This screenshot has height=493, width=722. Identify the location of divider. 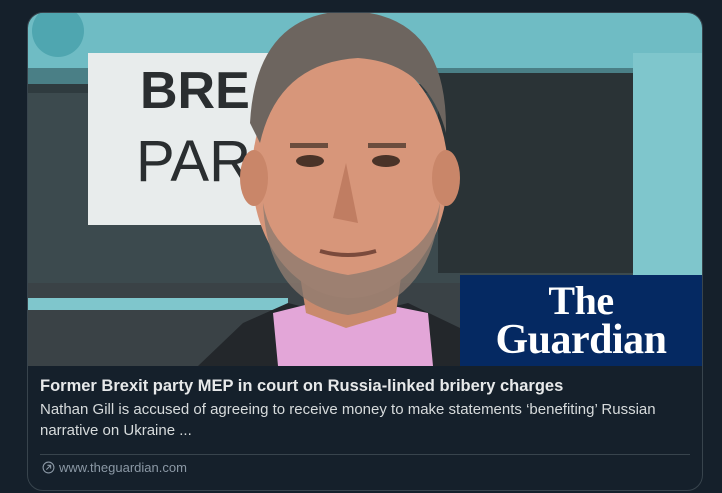
(365, 454).